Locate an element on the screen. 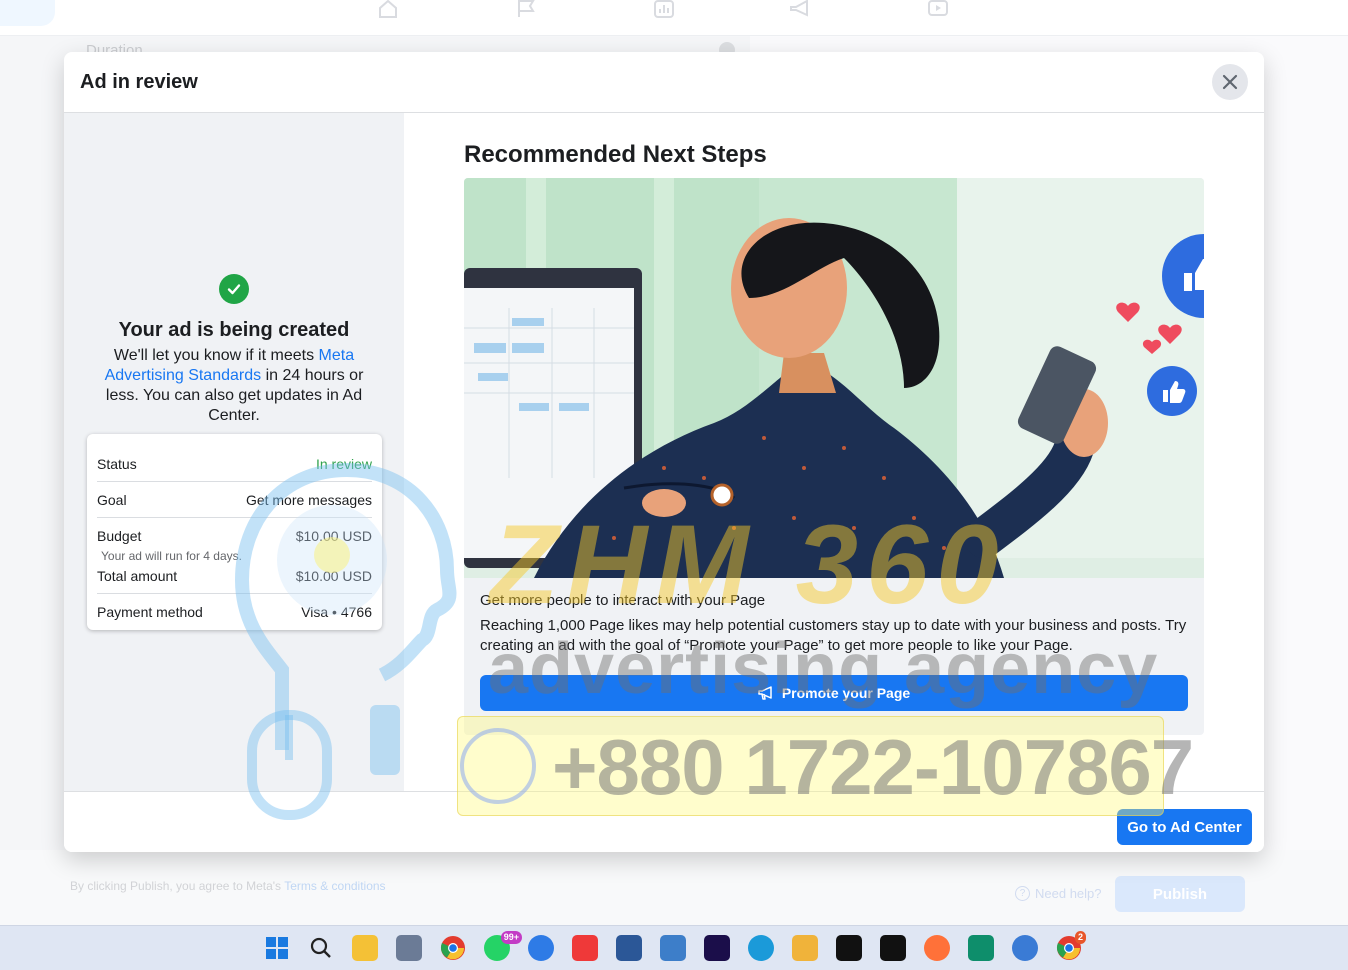 The height and width of the screenshot is (970, 1348). search-icon is located at coordinates (321, 948).